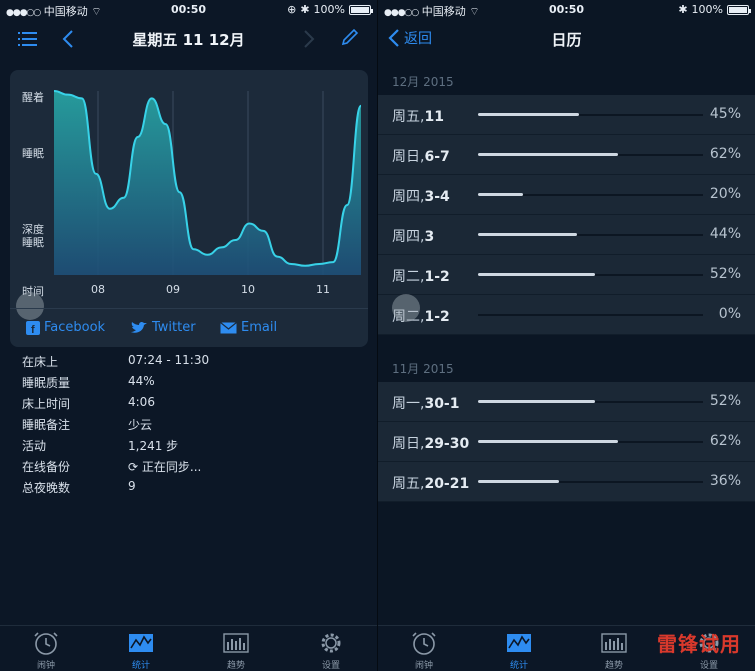  Describe the element at coordinates (34, 446) in the screenshot. I see `info-key: 活动` at that location.